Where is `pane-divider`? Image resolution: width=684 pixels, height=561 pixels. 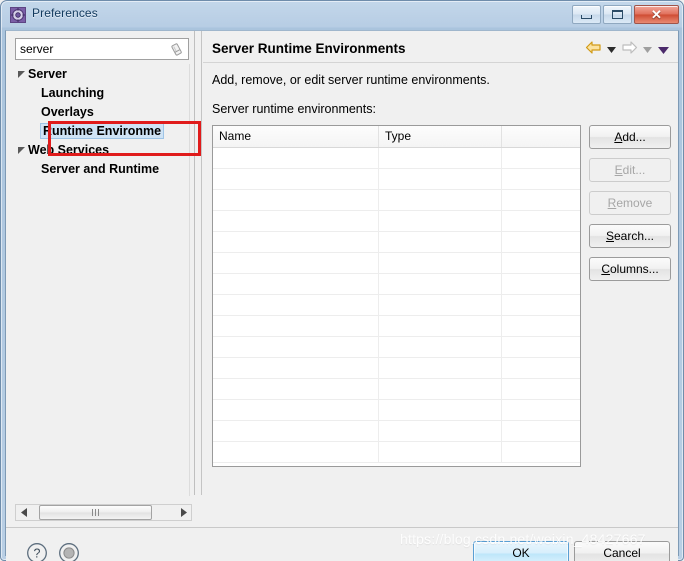 pane-divider is located at coordinates (201, 263).